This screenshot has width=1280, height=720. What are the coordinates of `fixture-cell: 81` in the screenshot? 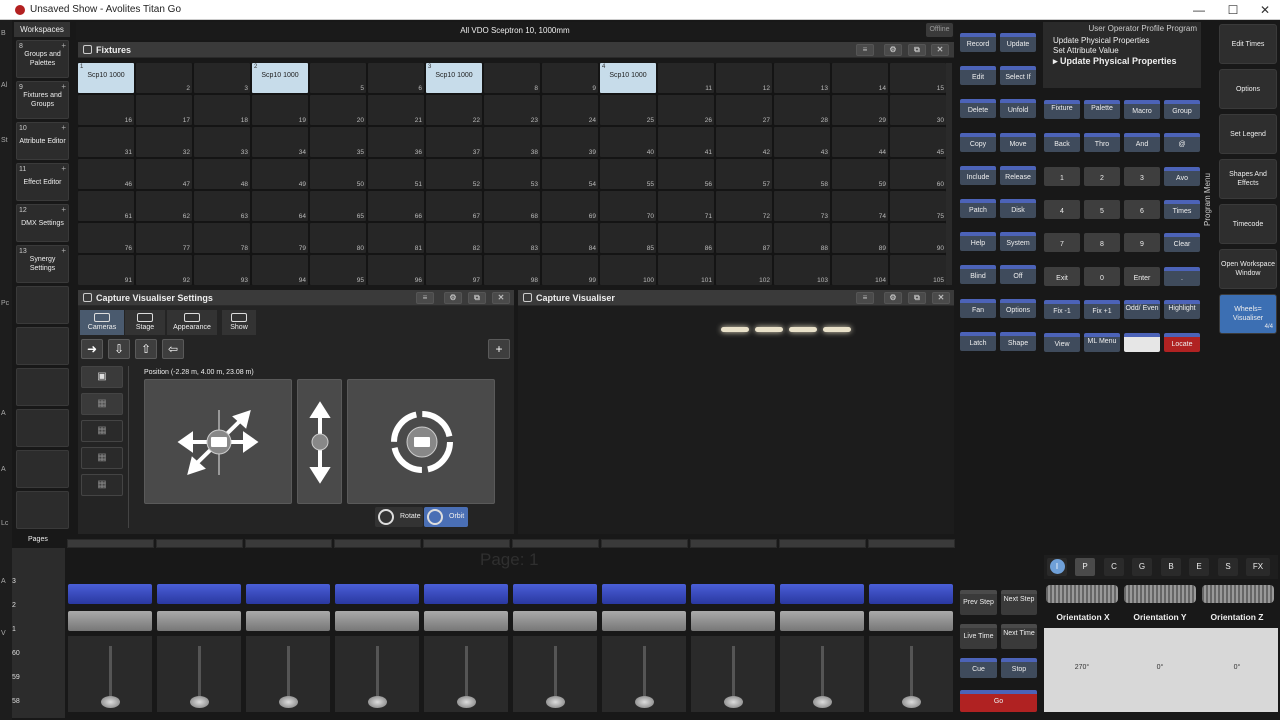 It's located at (396, 238).